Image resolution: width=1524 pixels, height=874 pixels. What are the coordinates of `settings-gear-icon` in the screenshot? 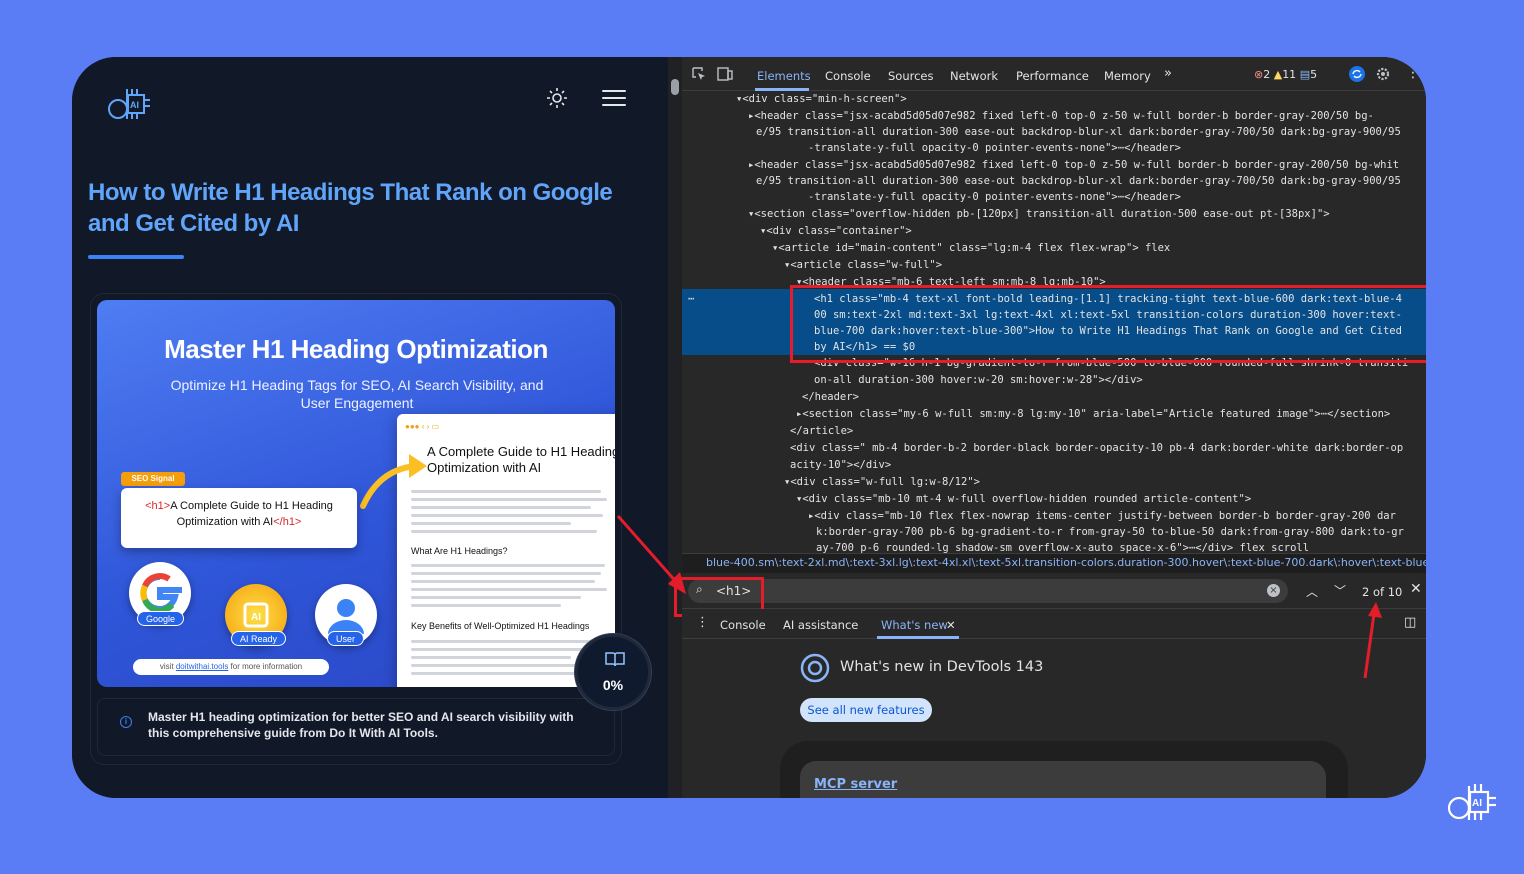 It's located at (1383, 74).